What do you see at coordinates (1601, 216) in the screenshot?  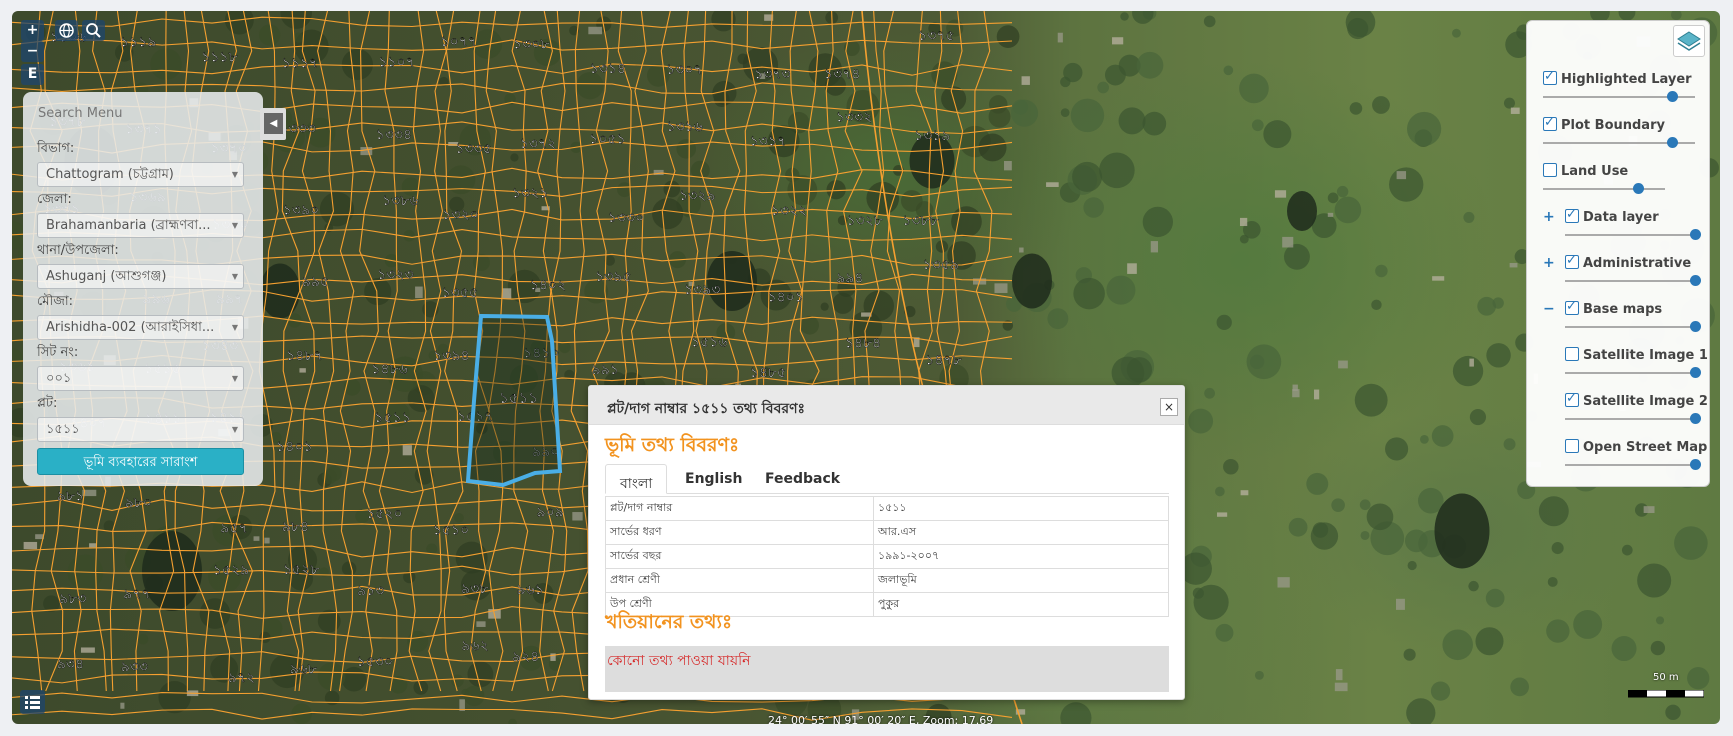 I see `layer-item: + Data layer` at bounding box center [1601, 216].